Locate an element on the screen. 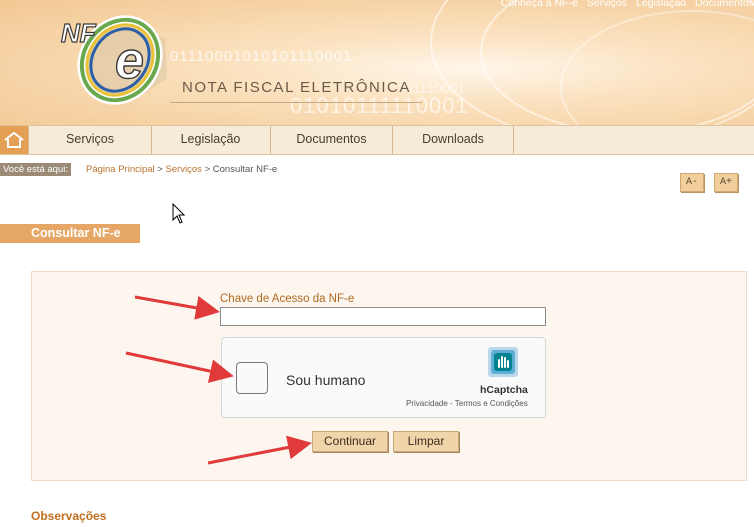  binary-decoration: 01010111110001 is located at coordinates (379, 105).